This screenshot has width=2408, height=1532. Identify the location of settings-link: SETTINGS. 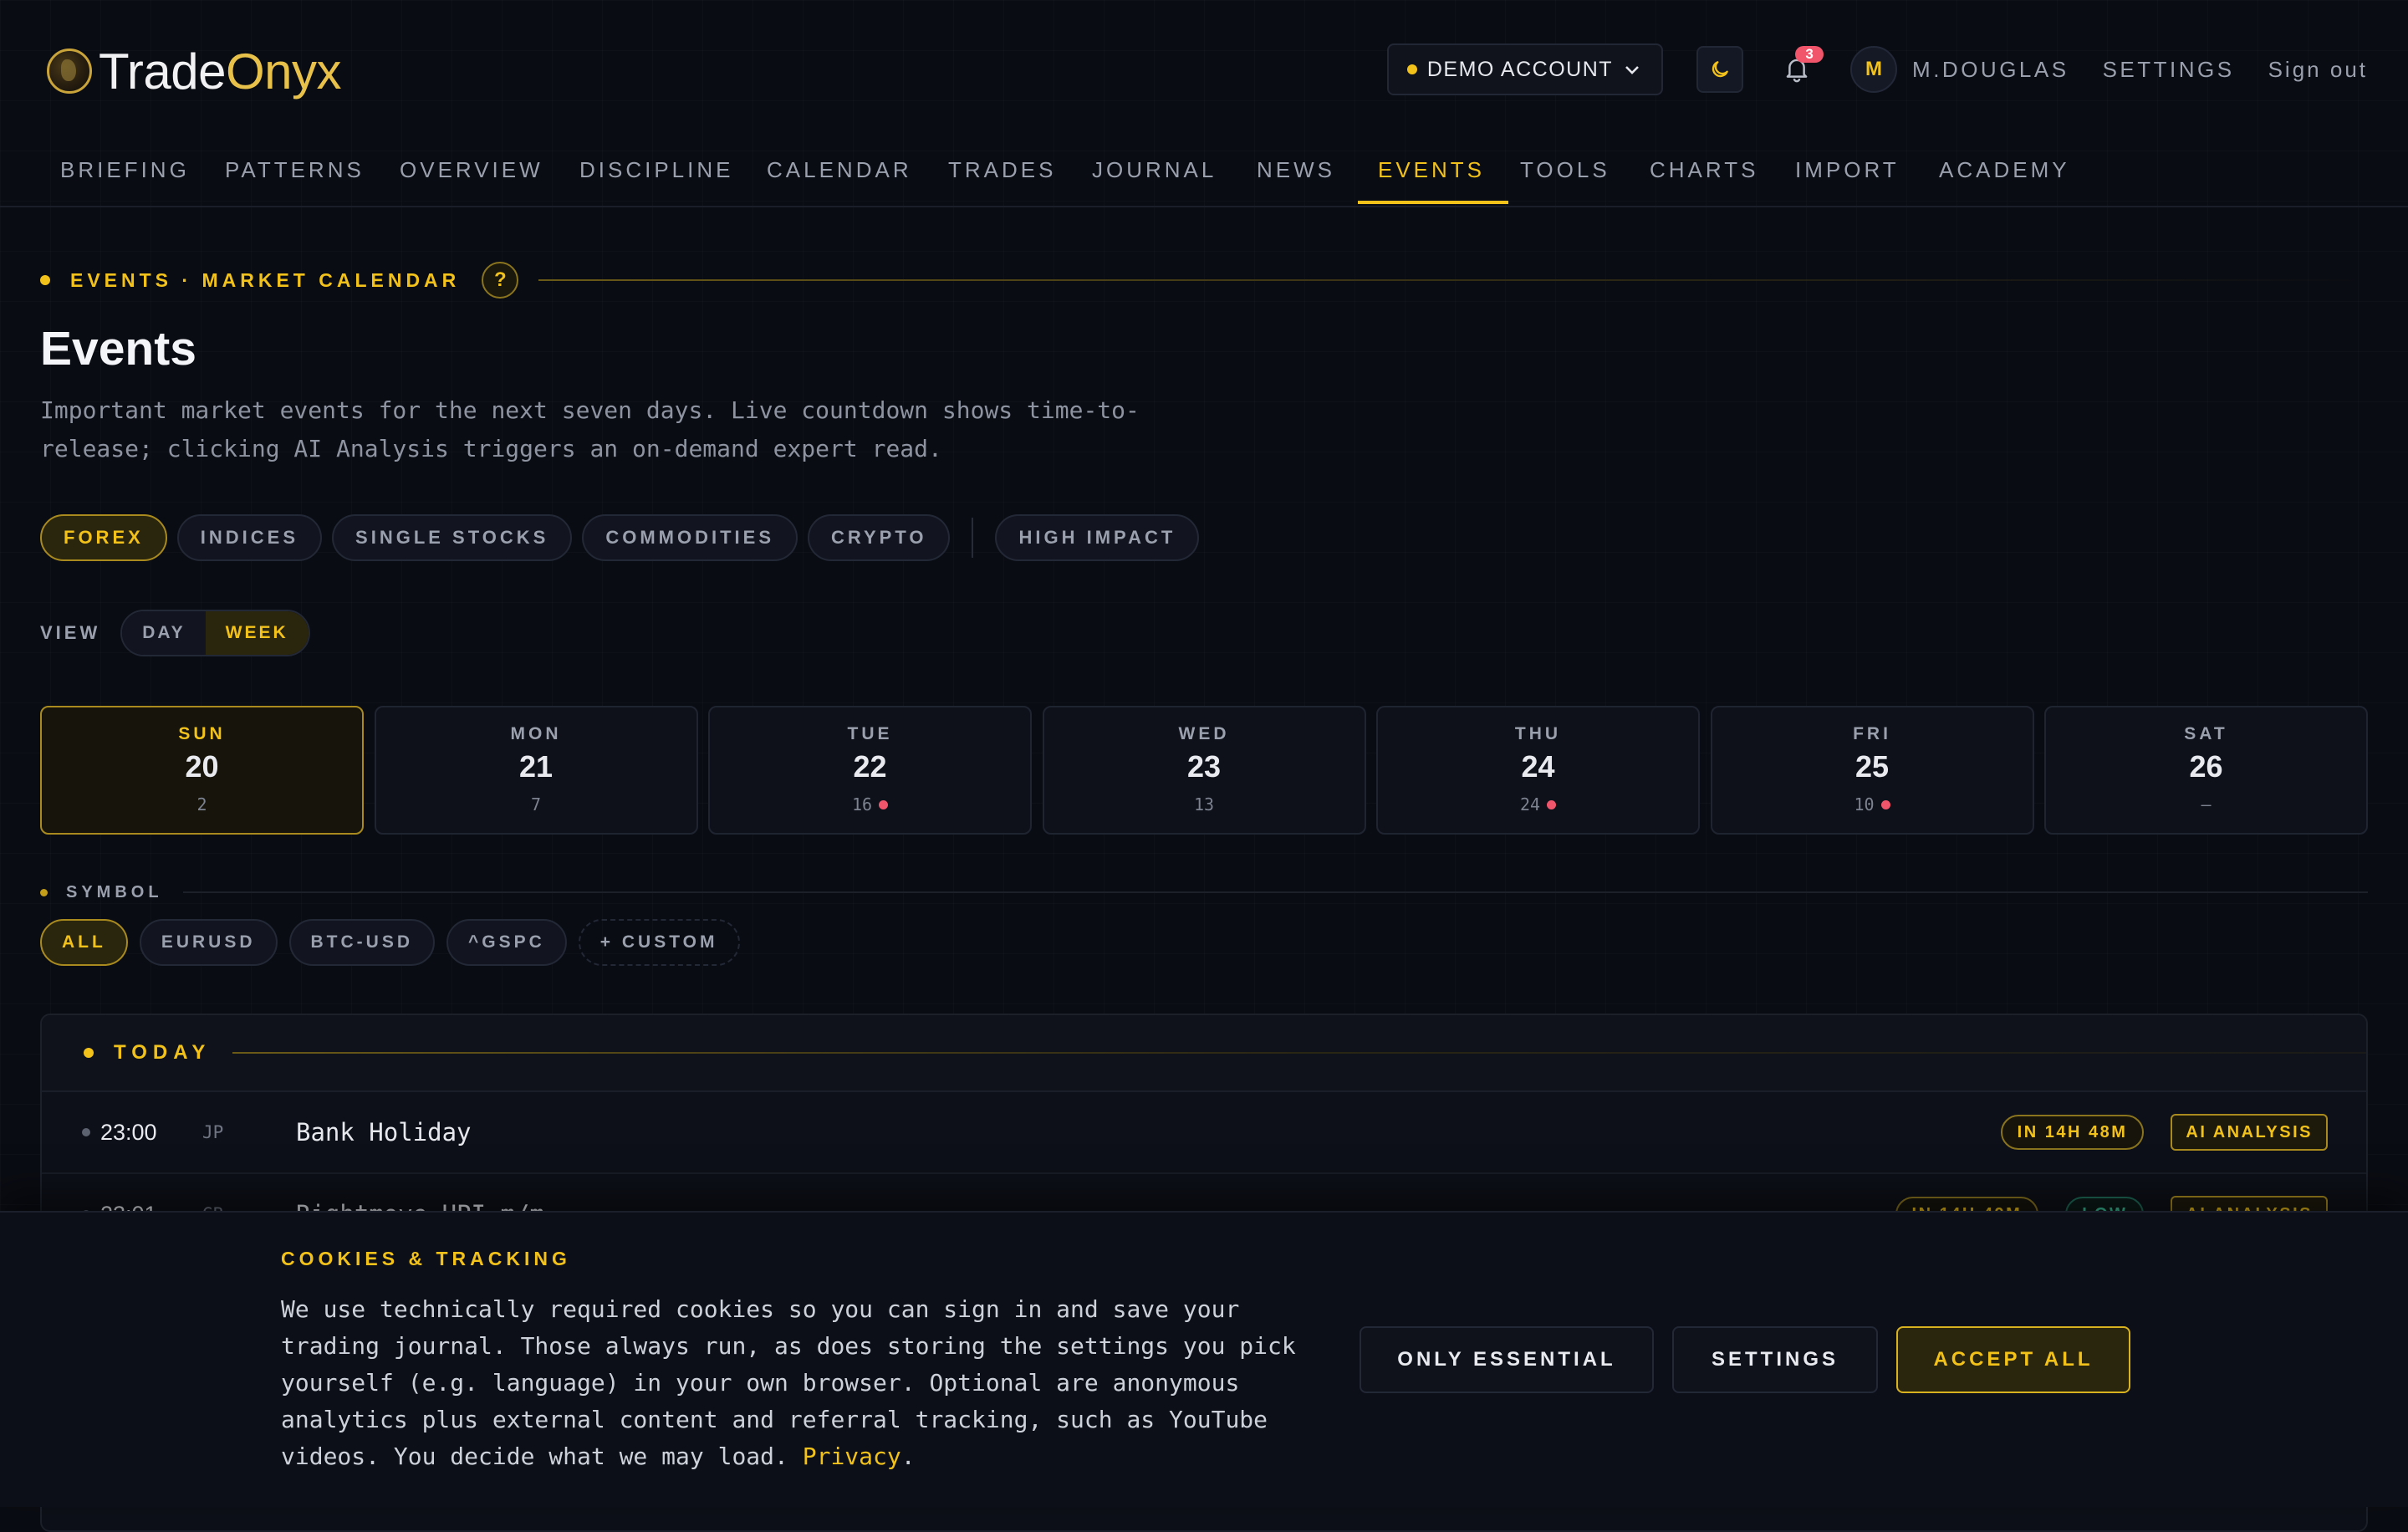
(2169, 70).